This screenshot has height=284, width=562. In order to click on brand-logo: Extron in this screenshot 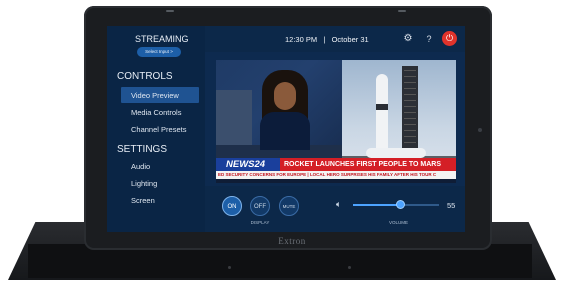, I will do `click(292, 241)`.